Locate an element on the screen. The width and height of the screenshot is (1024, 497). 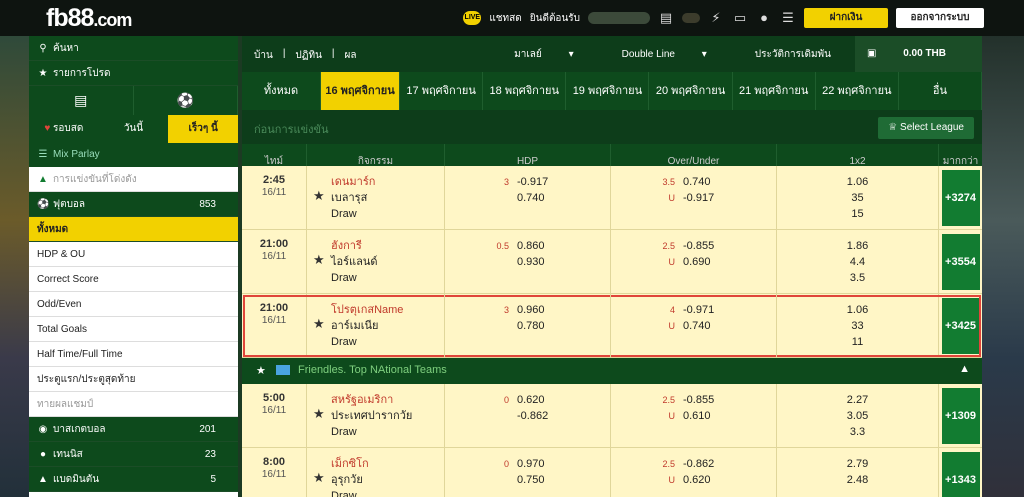
more-markets-button: +3425 is located at coordinates (960, 325).